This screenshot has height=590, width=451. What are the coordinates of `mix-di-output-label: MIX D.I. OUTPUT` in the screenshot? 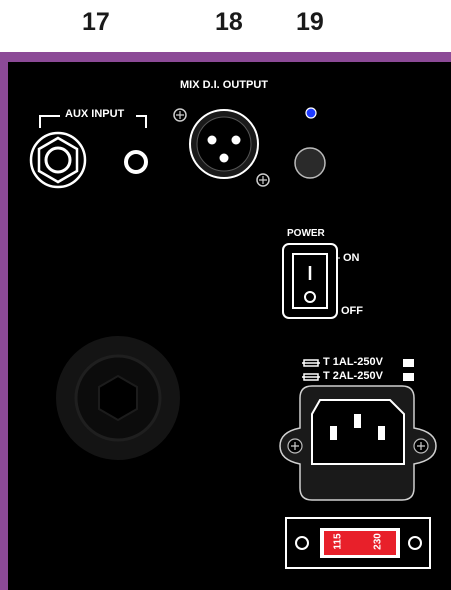 It's located at (224, 85).